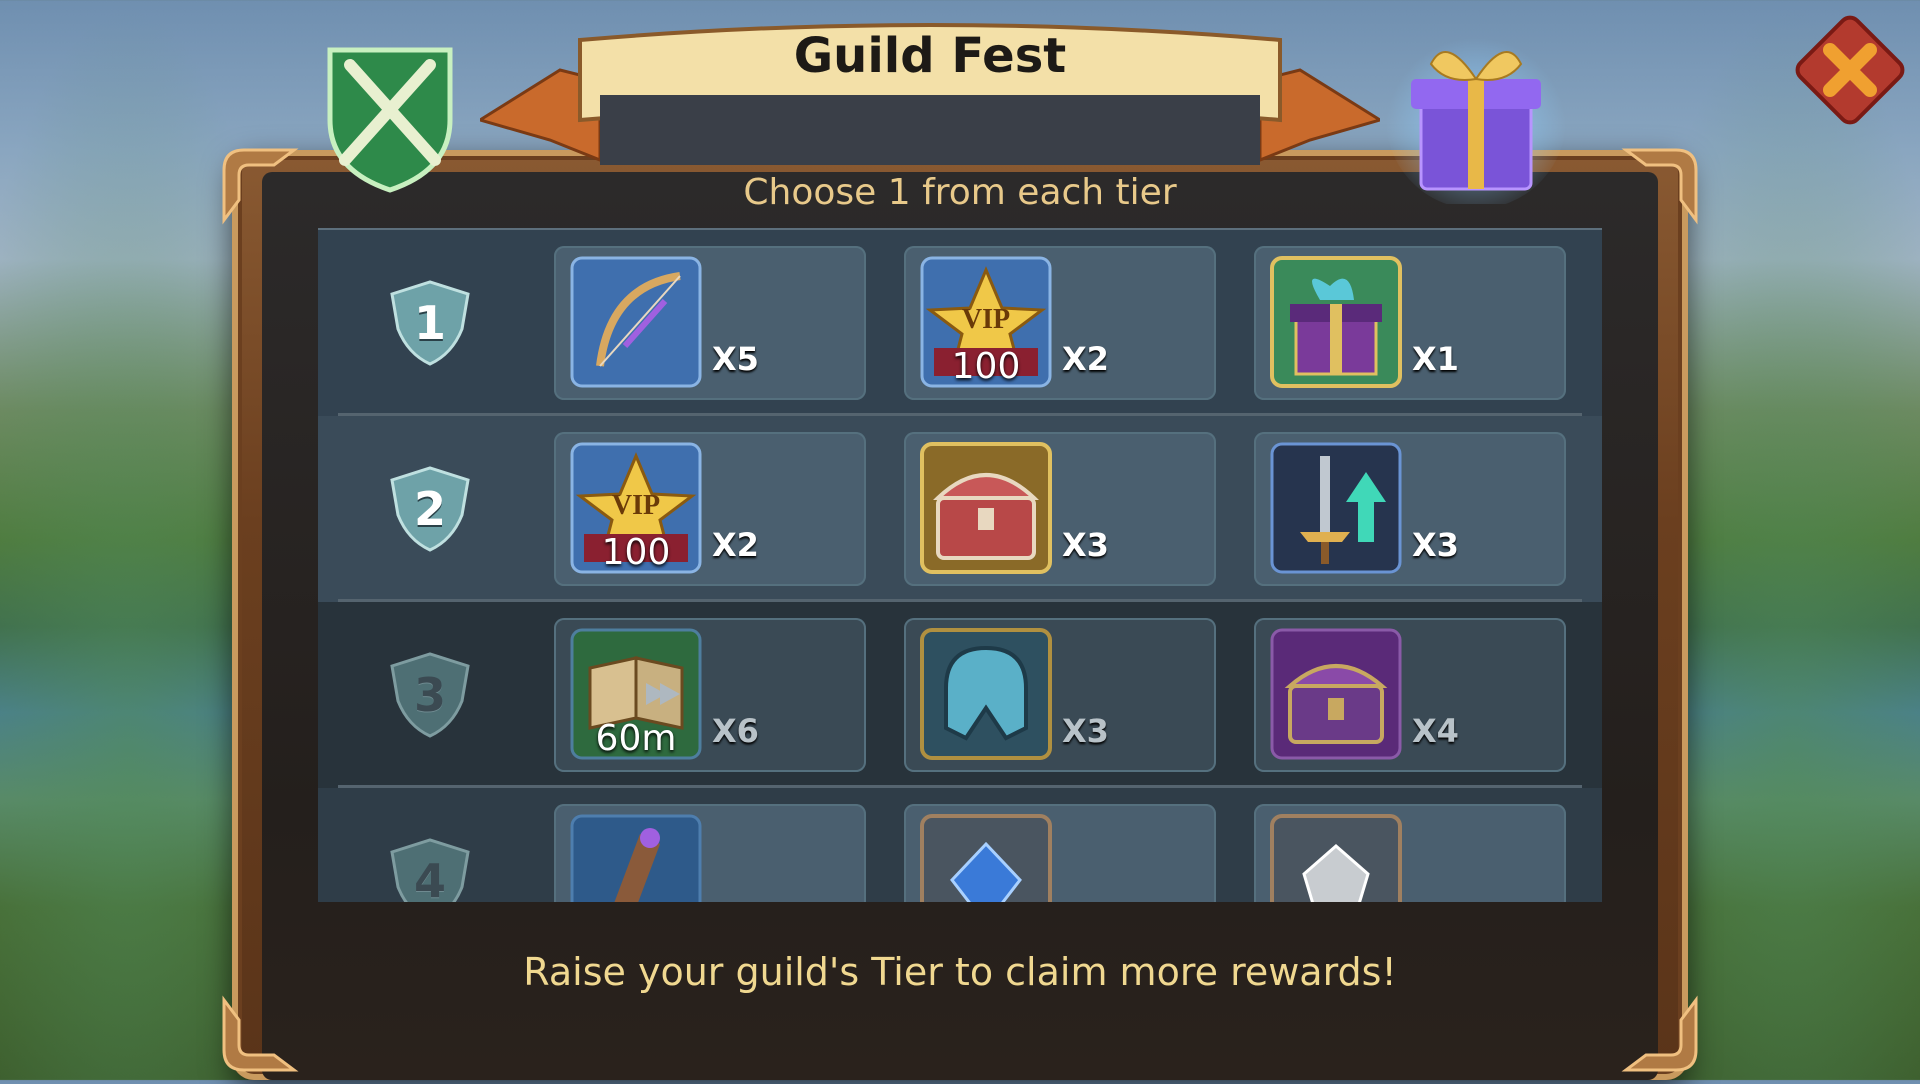  I want to click on close-button, so click(1850, 70).